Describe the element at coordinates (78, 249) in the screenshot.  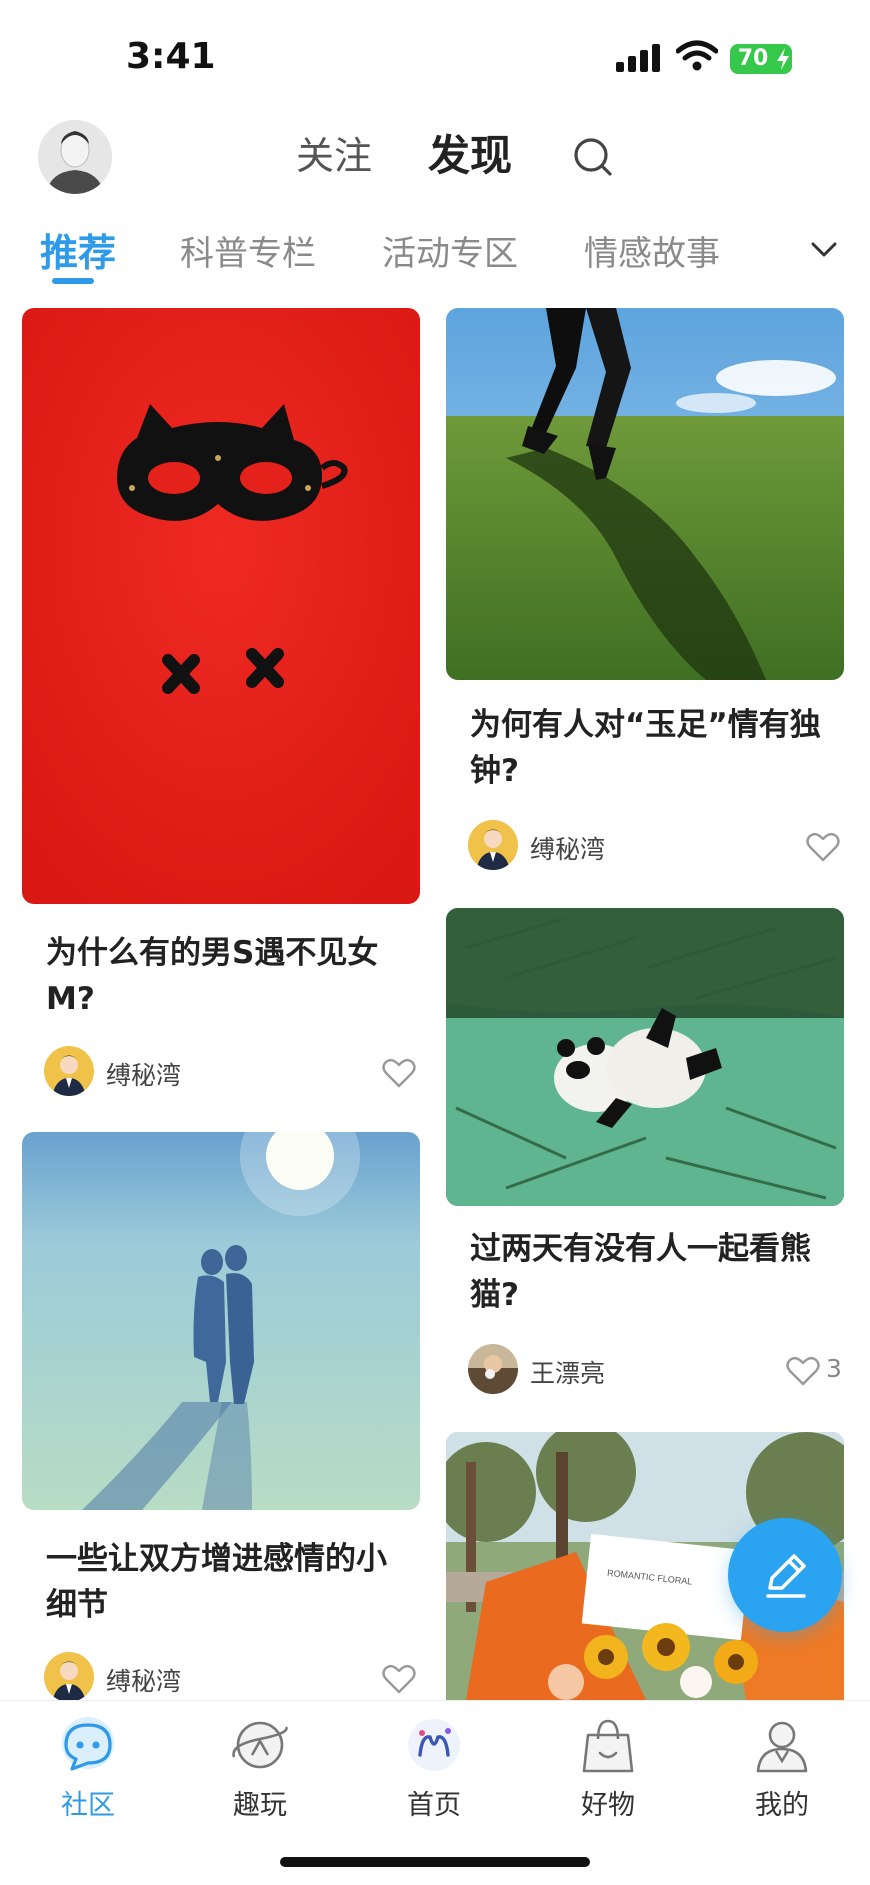
I see `category-recommend: 推荐` at that location.